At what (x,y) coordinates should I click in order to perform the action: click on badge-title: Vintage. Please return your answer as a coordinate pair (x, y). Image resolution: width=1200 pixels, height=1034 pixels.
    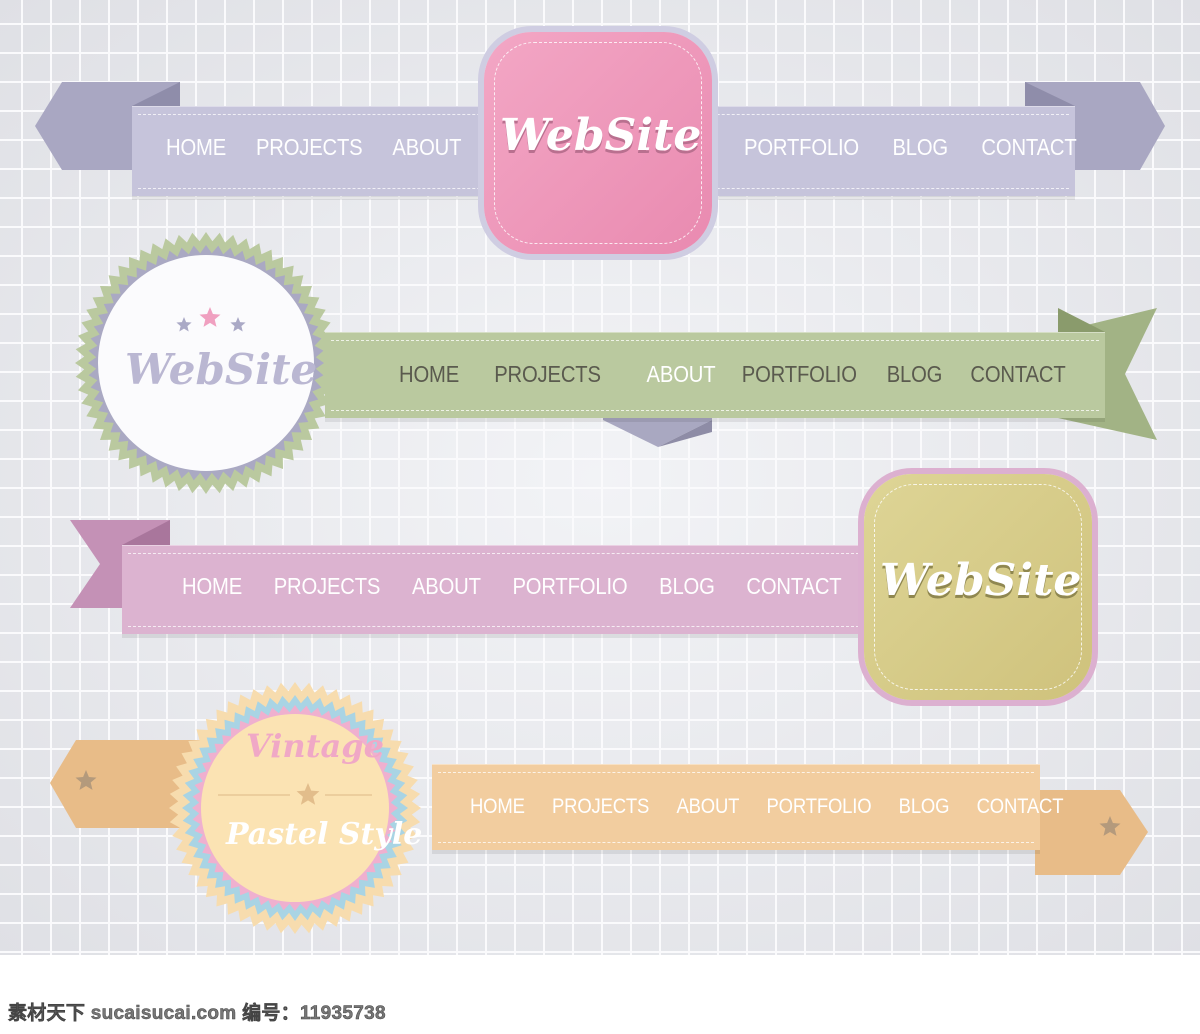
    Looking at the image, I should click on (315, 746).